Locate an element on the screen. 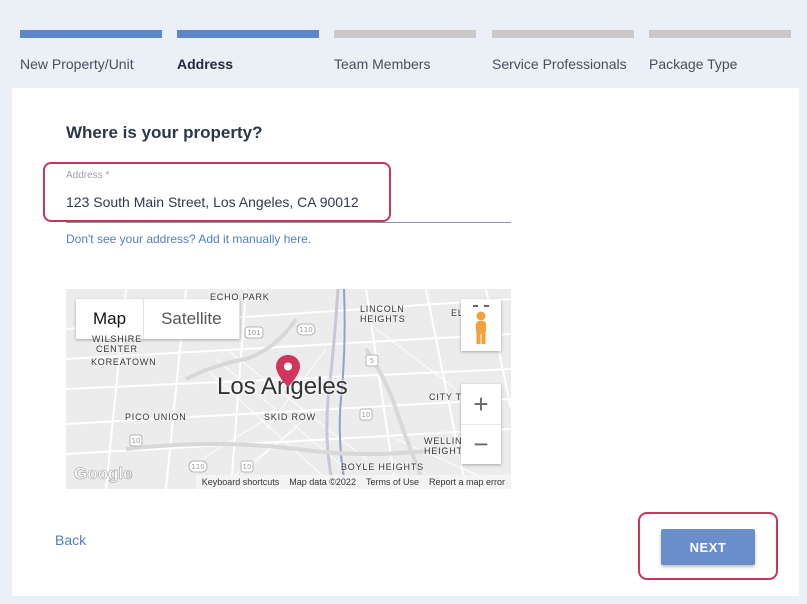 The height and width of the screenshot is (604, 807). zoom-control: + − is located at coordinates (481, 424).